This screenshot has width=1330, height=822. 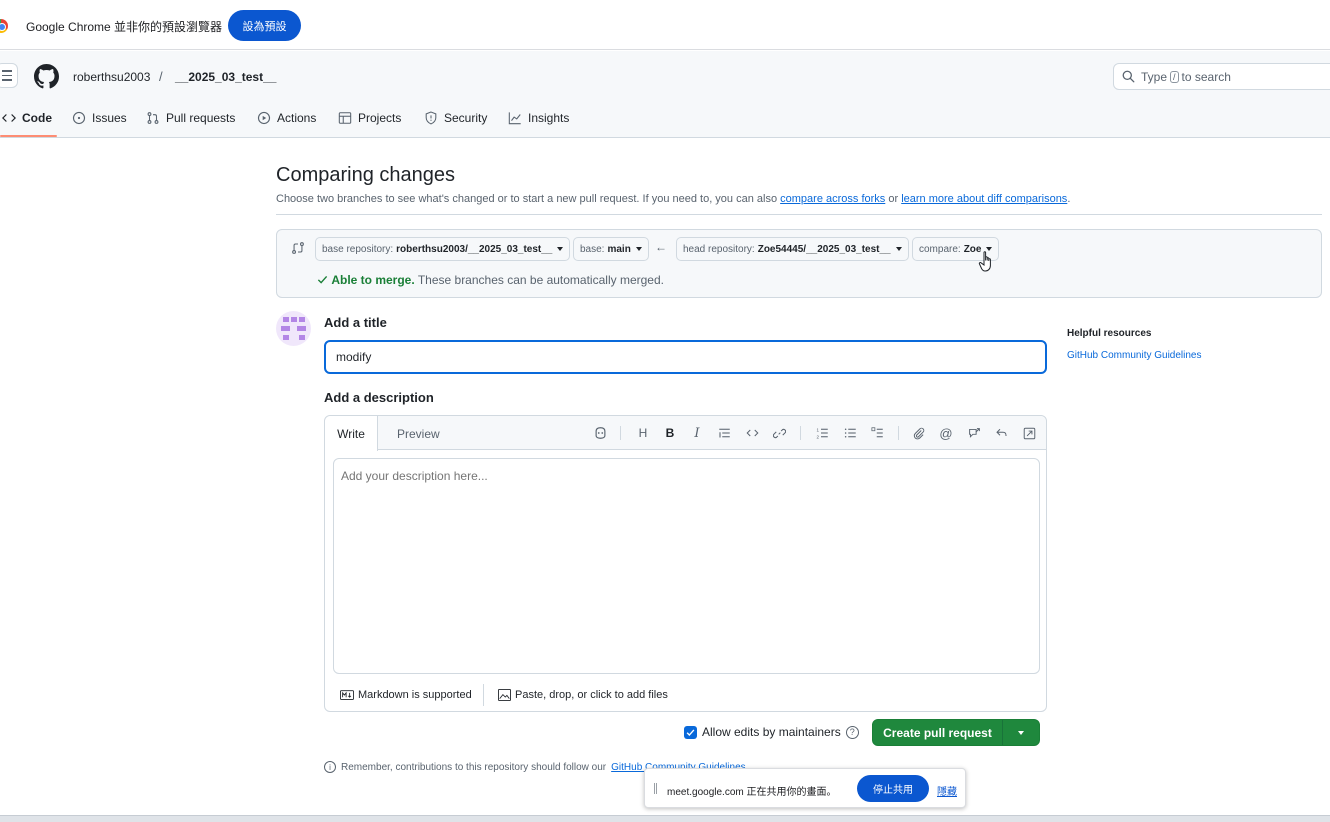 I want to click on cross-reference-icon, so click(x=974, y=433).